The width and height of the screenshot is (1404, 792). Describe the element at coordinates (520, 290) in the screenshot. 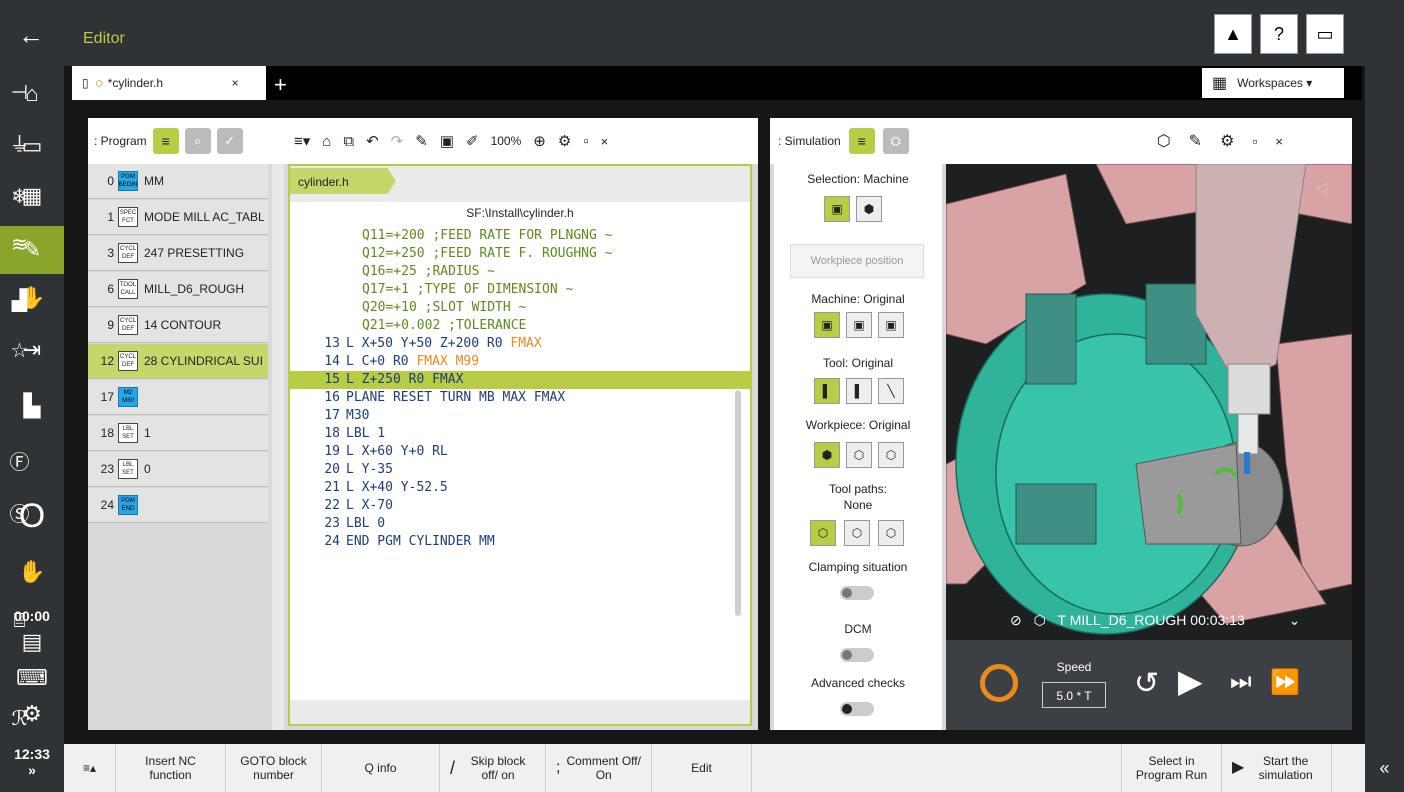

I see `code-line: Q17=+1 ;TYPE OF DIMENSION ~` at that location.